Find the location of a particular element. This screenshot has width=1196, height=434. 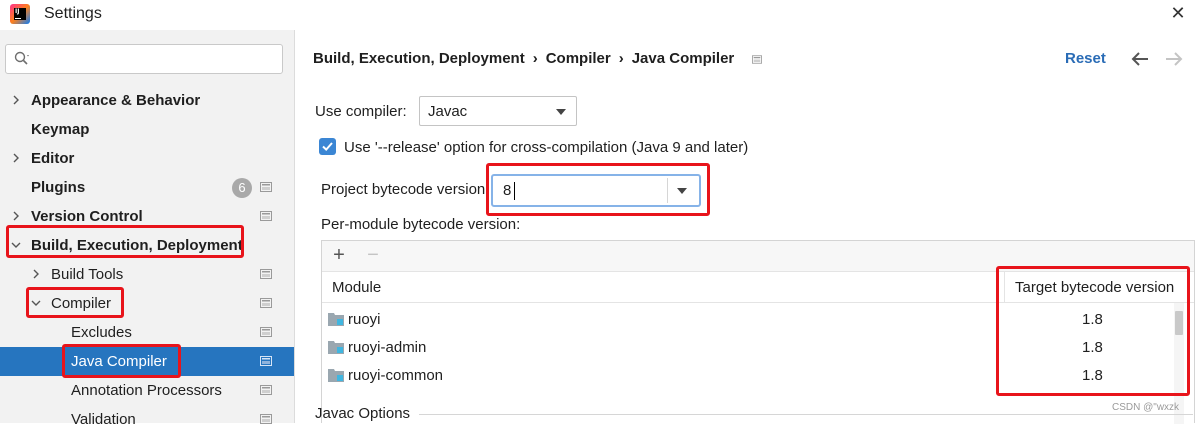

breadcrumb-item: Build, Execution, Deployment is located at coordinates (419, 58).